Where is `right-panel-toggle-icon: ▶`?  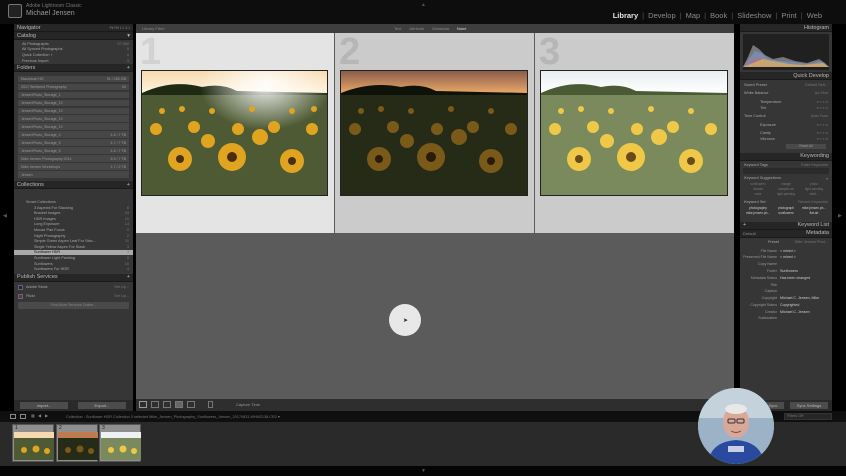
right-panel-toggle-icon: ▶ is located at coordinates (840, 216).